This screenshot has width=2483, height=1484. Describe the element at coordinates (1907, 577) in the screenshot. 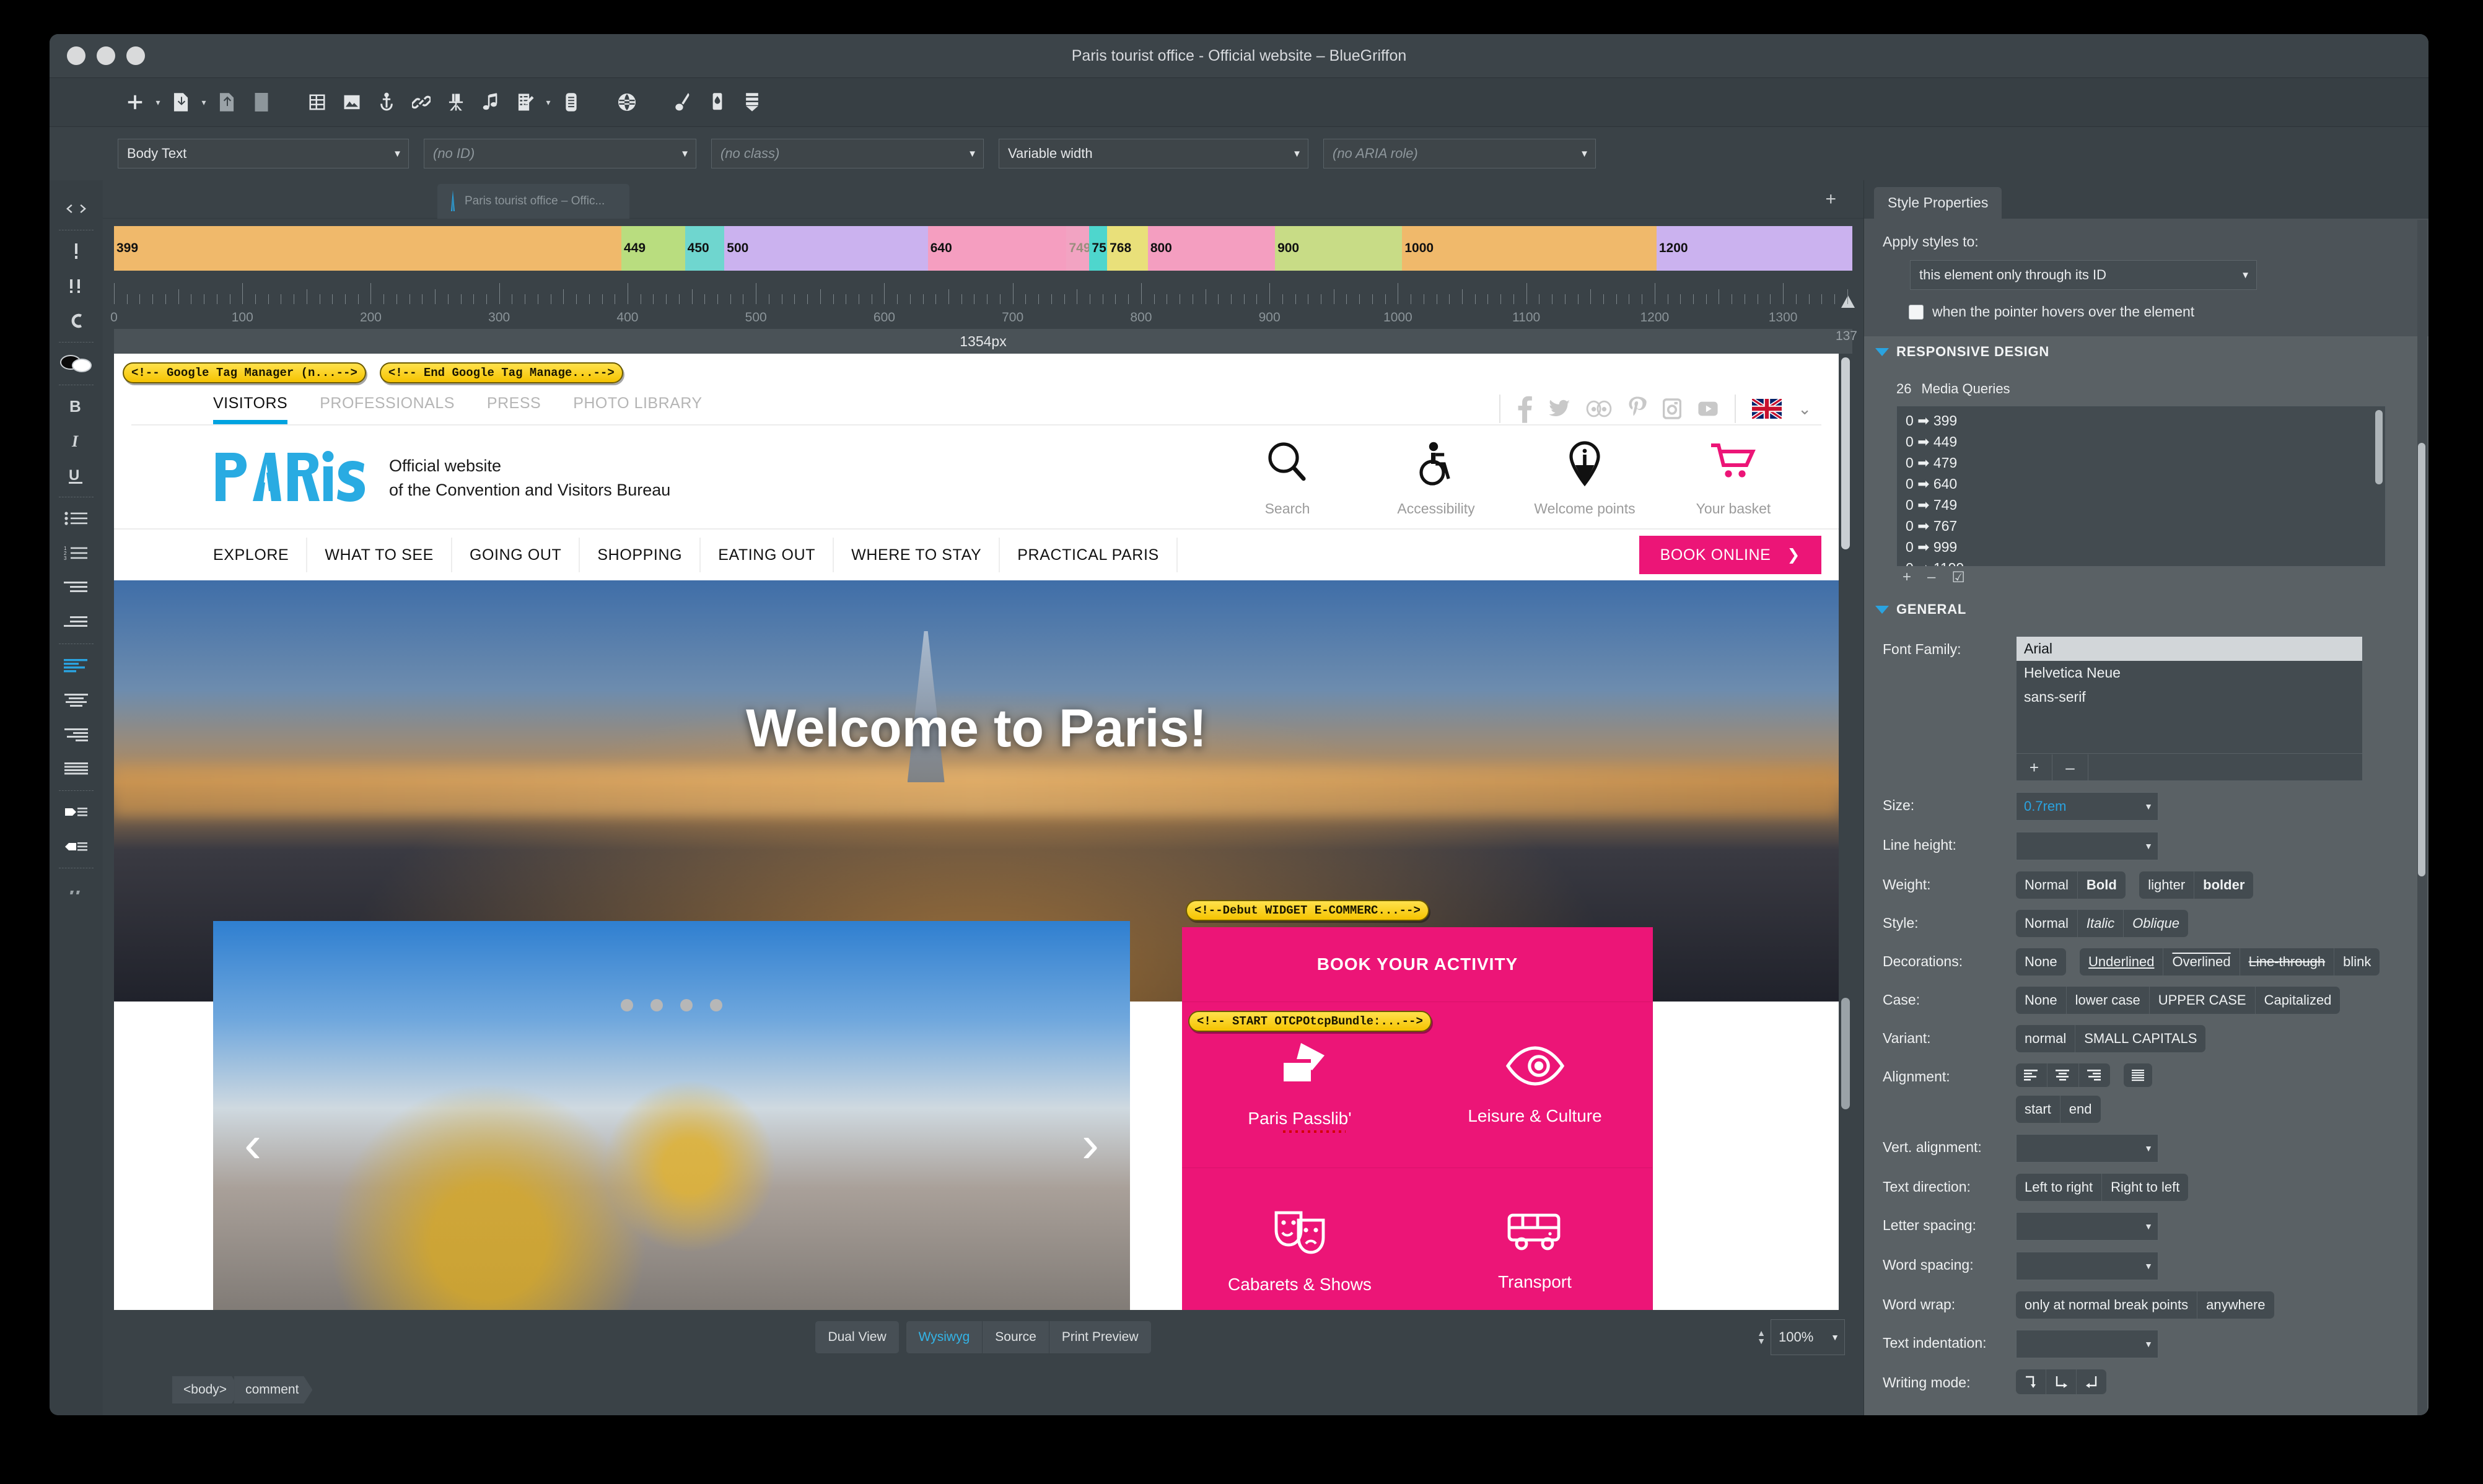

I see `add-media-query-button: +` at that location.